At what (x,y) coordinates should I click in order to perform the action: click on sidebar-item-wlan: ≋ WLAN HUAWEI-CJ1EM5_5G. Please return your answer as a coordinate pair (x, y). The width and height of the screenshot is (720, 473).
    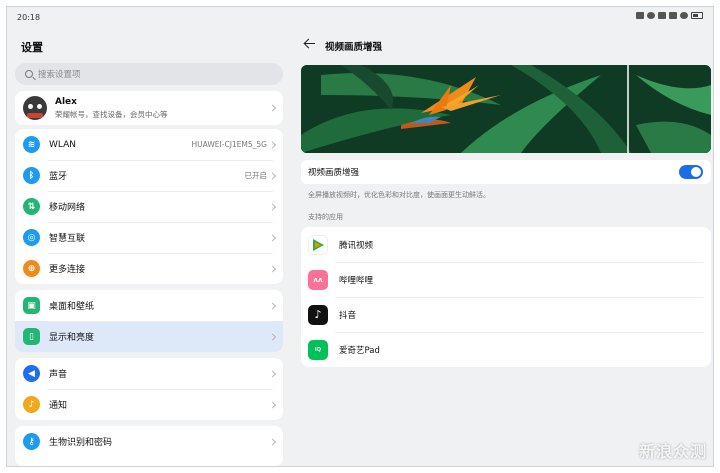
    Looking at the image, I should click on (149, 144).